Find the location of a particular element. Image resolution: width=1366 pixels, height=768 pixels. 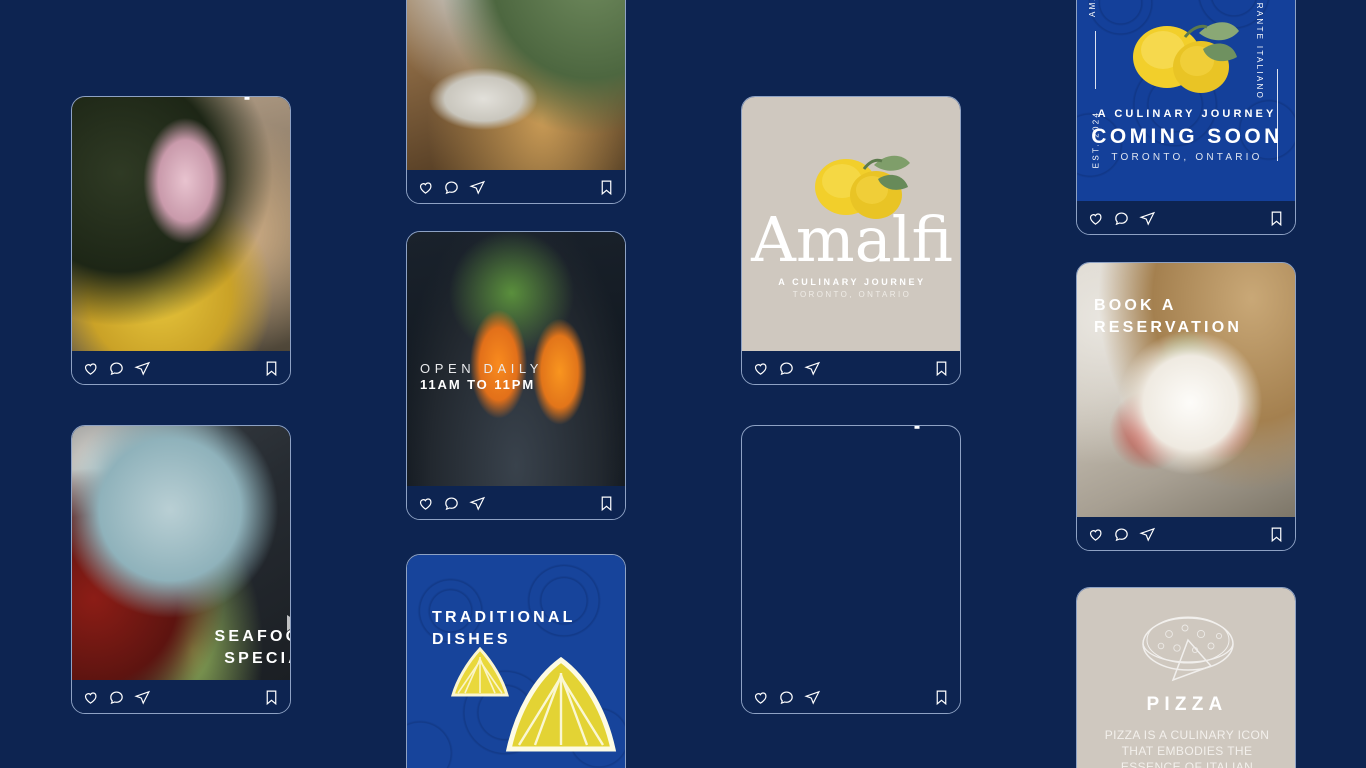

table-setting-photo is located at coordinates (516, 85).